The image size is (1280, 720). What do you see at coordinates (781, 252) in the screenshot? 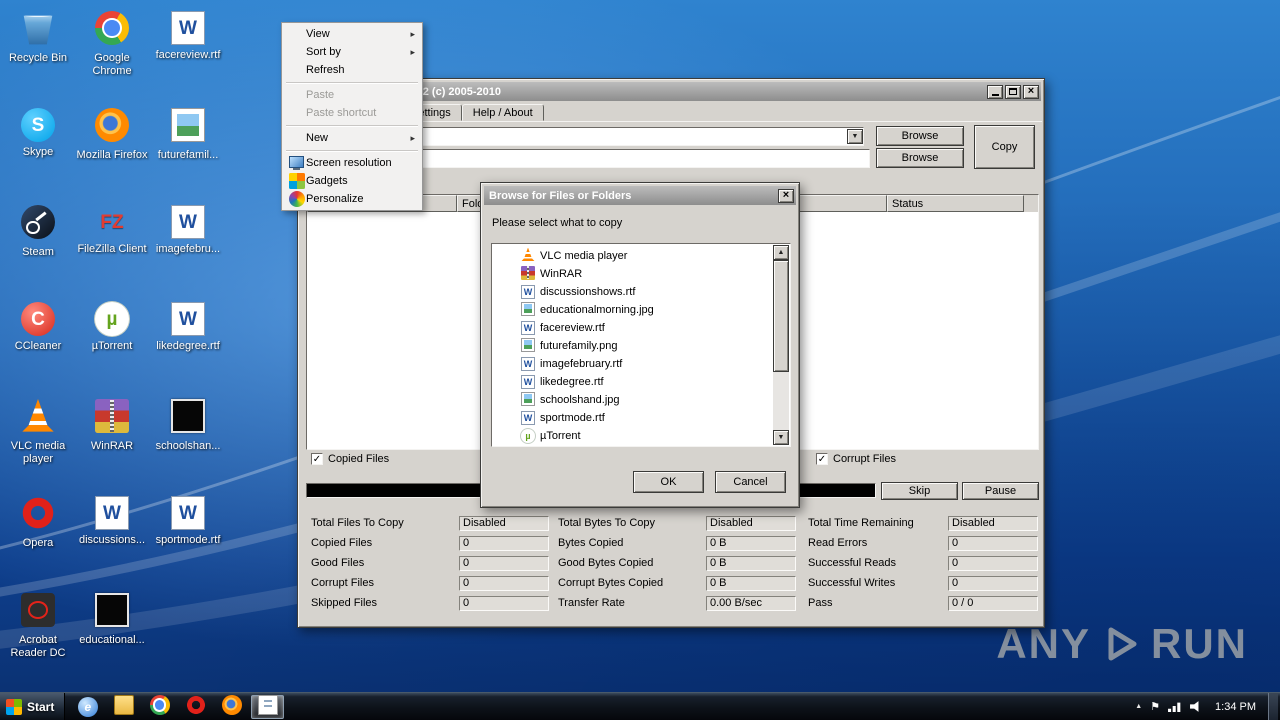
I see `scroll-up-button: ▲` at bounding box center [781, 252].